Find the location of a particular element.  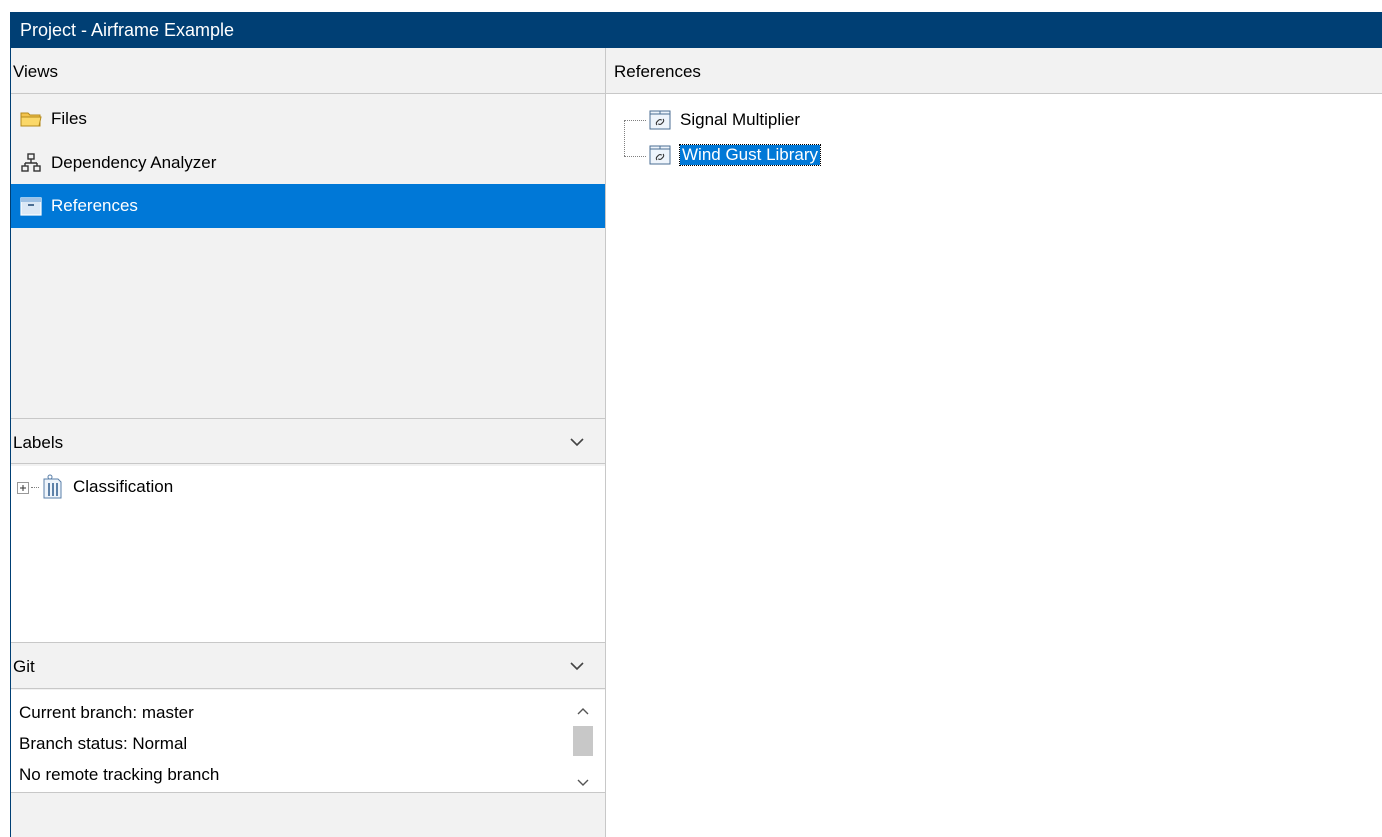

tree-node-label: Classification is located at coordinates (123, 486).